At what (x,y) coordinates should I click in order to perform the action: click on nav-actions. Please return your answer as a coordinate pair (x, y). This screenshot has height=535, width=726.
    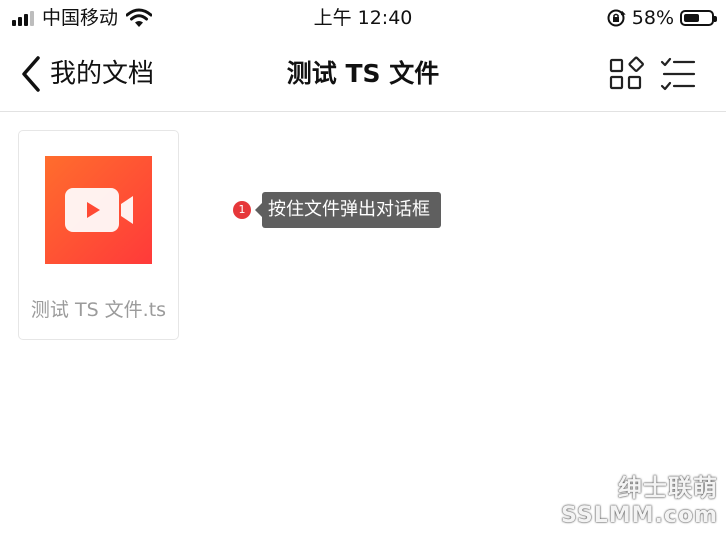
    Looking at the image, I should click on (652, 74).